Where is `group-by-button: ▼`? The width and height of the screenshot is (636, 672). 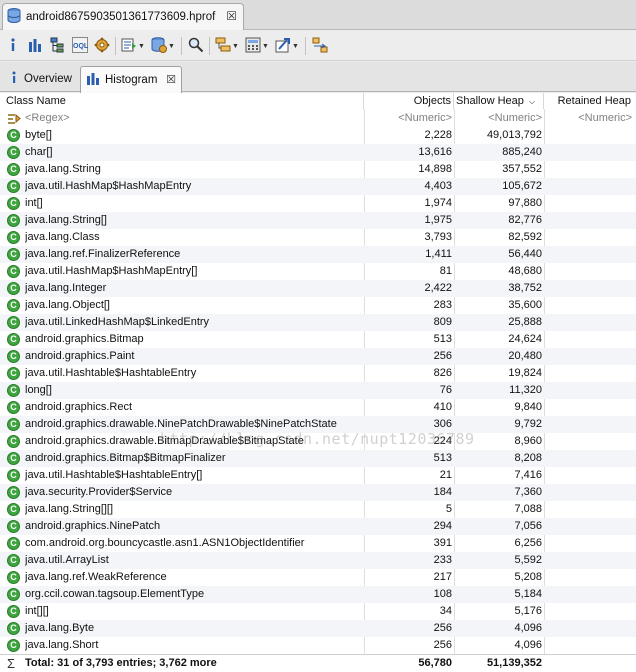
group-by-button: ▼ is located at coordinates (227, 46).